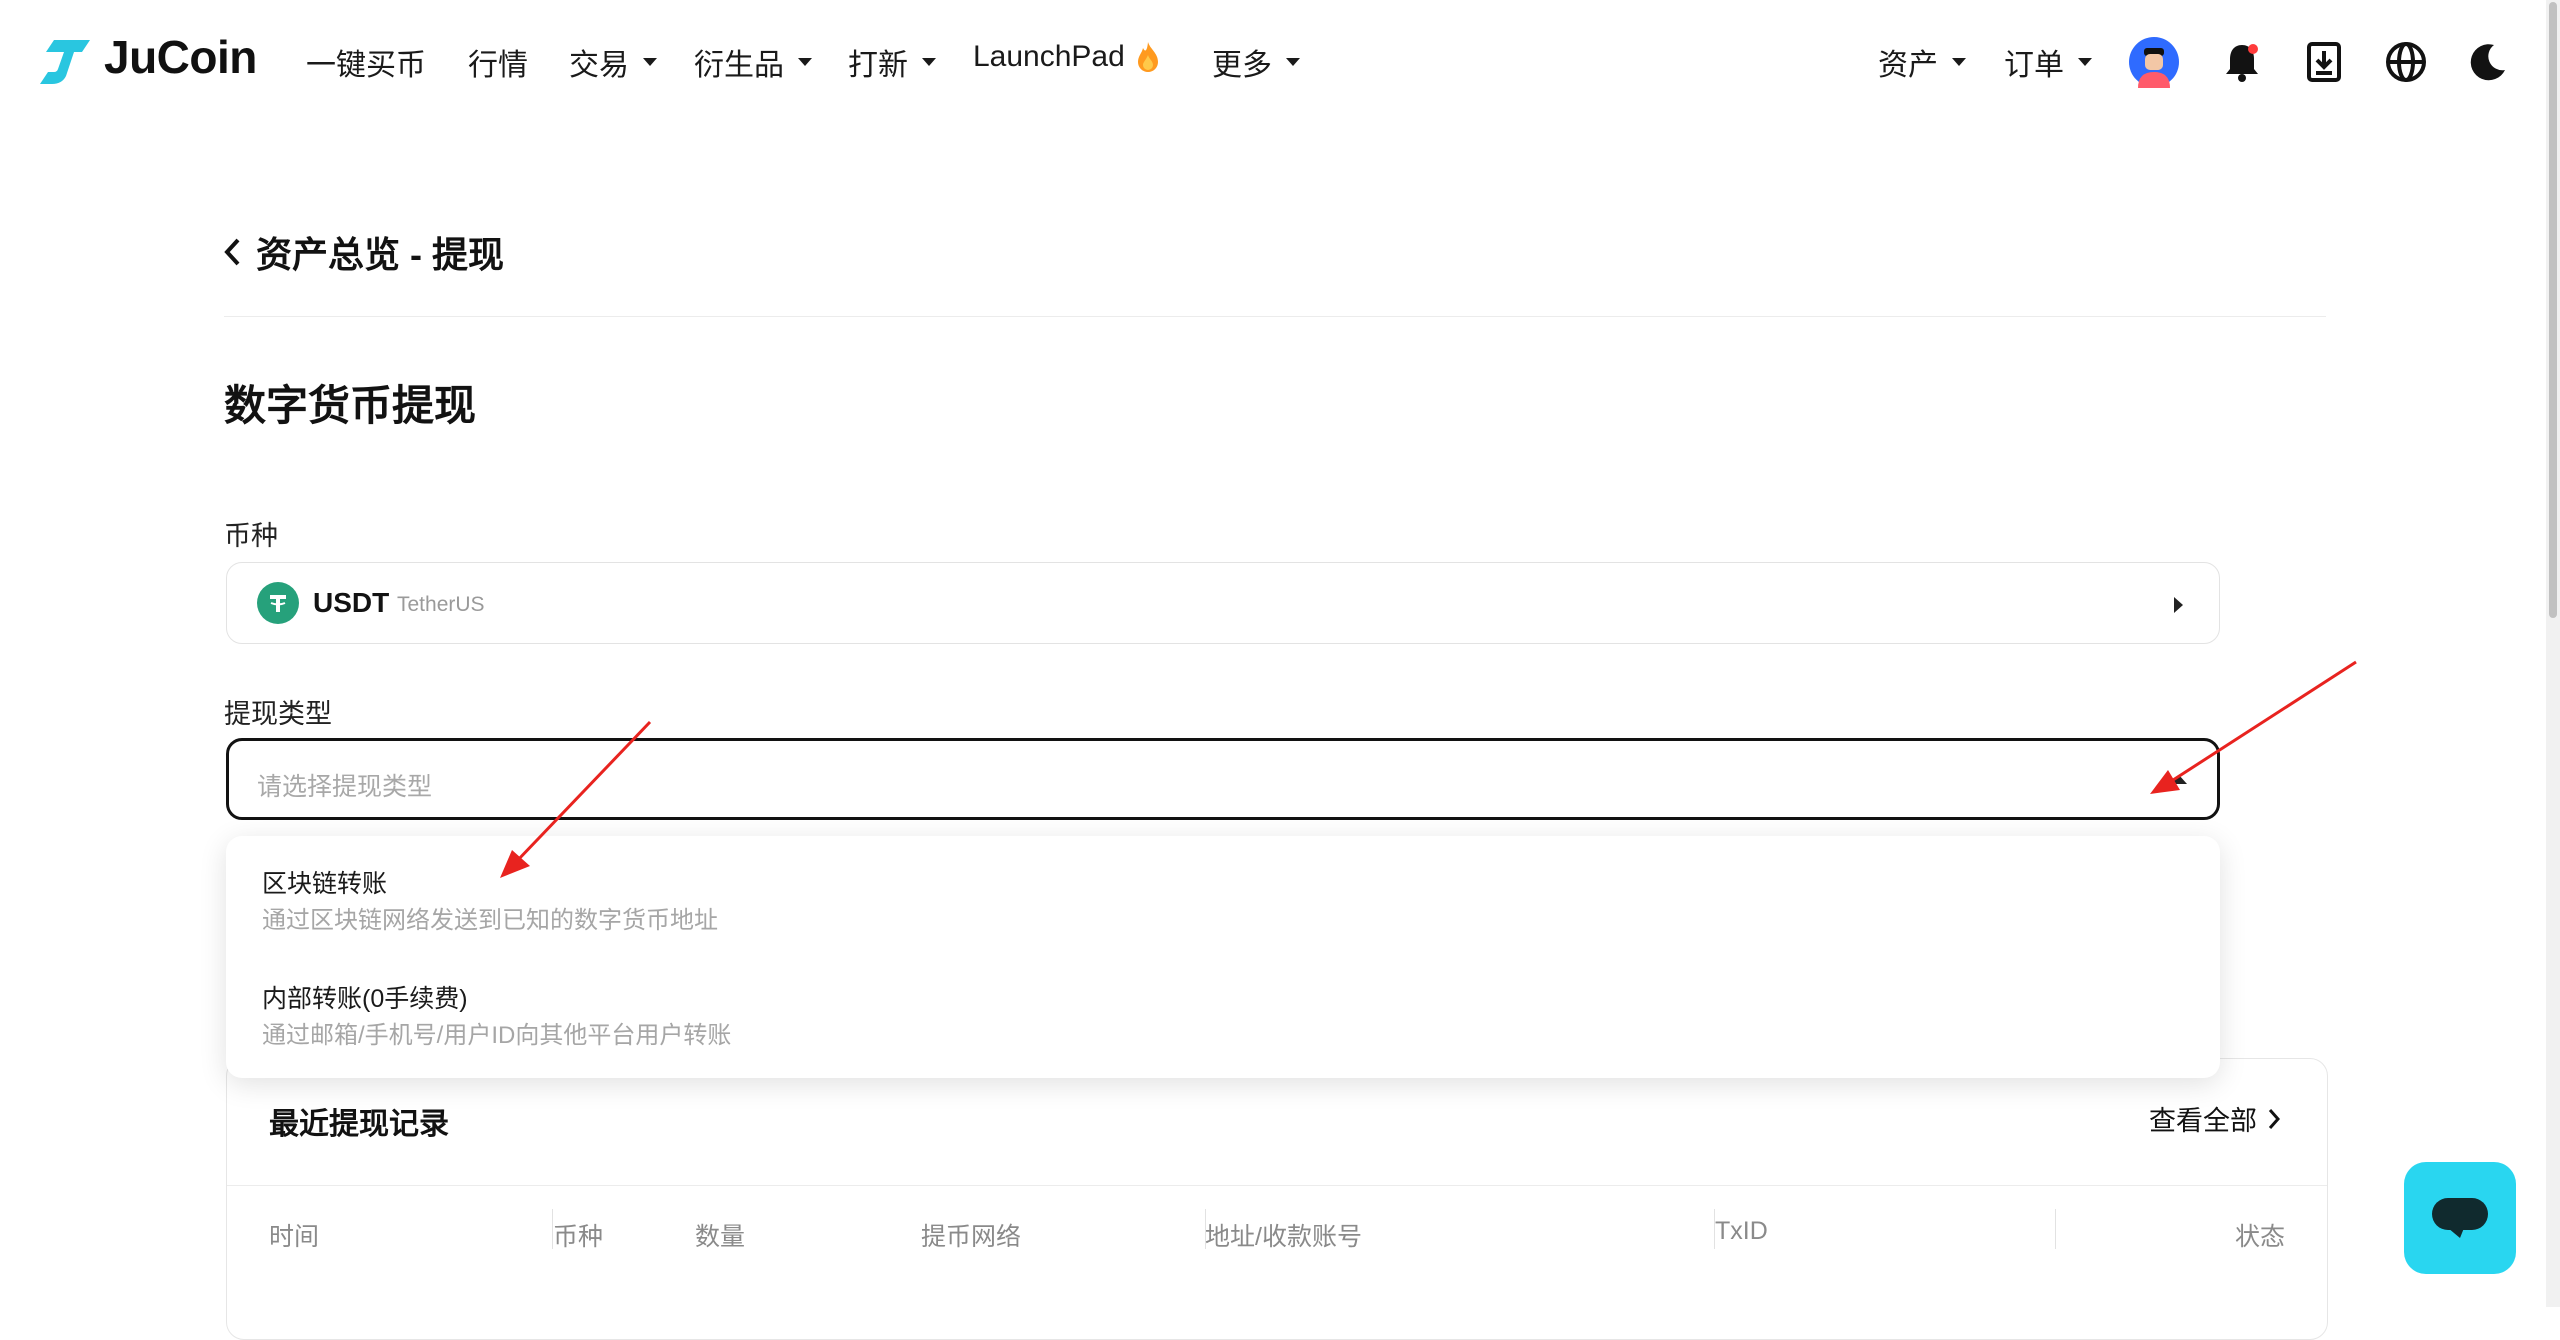 The width and height of the screenshot is (2560, 1340). I want to click on jucoin-logo-icon, so click(66, 62).